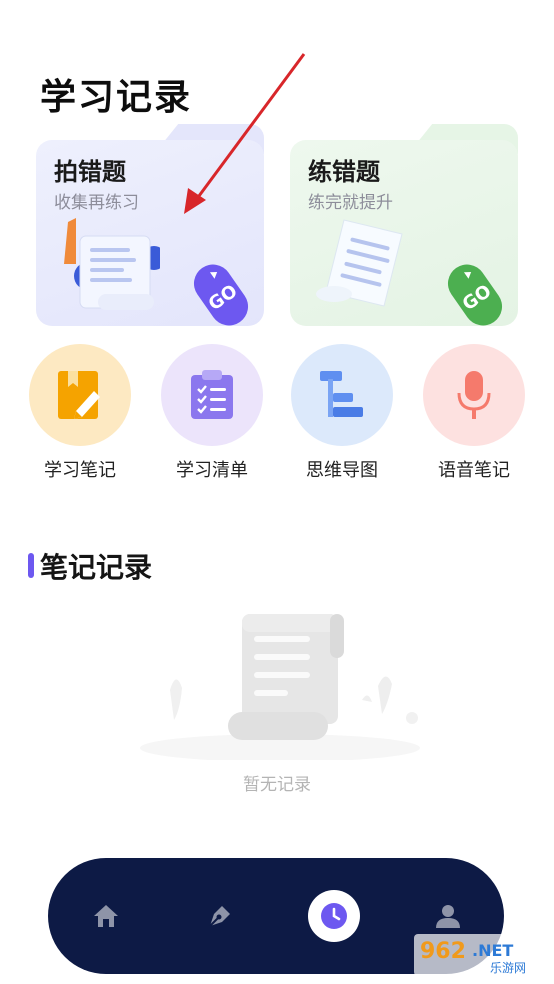 Image resolution: width=554 pixels, height=984 pixels. What do you see at coordinates (80, 470) in the screenshot?
I see `tool-label: 学习笔记` at bounding box center [80, 470].